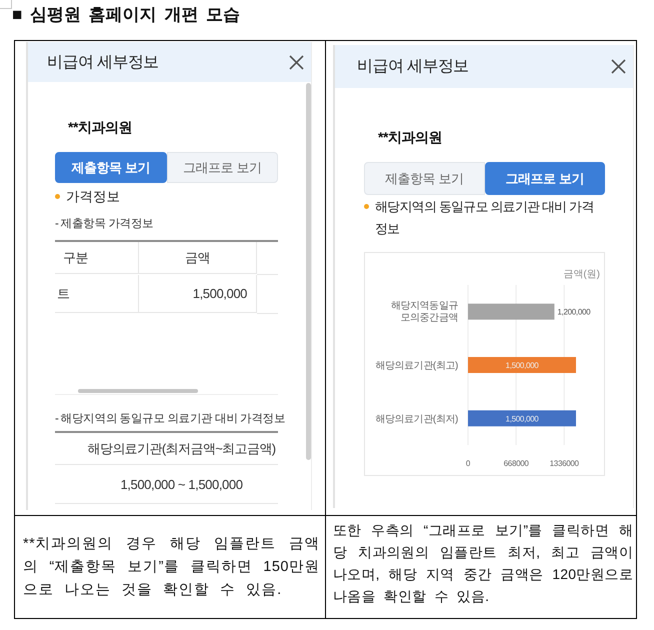 The image size is (654, 630). I want to click on section-title: 가격정보, so click(93, 197).